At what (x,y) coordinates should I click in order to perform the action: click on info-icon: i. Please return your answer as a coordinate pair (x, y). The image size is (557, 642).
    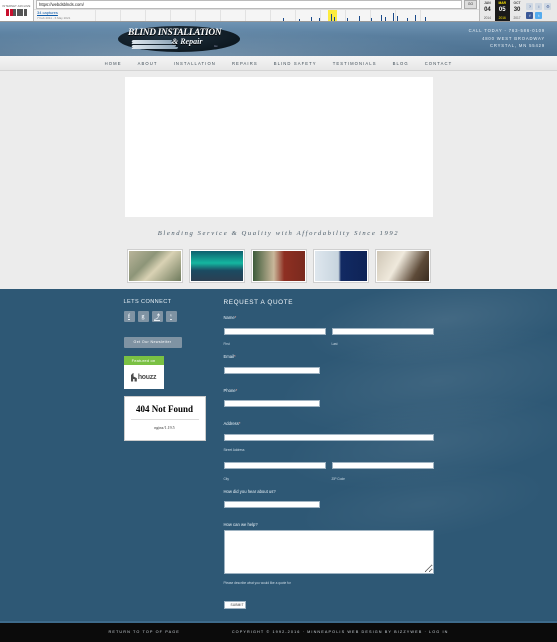
    Looking at the image, I should click on (539, 6).